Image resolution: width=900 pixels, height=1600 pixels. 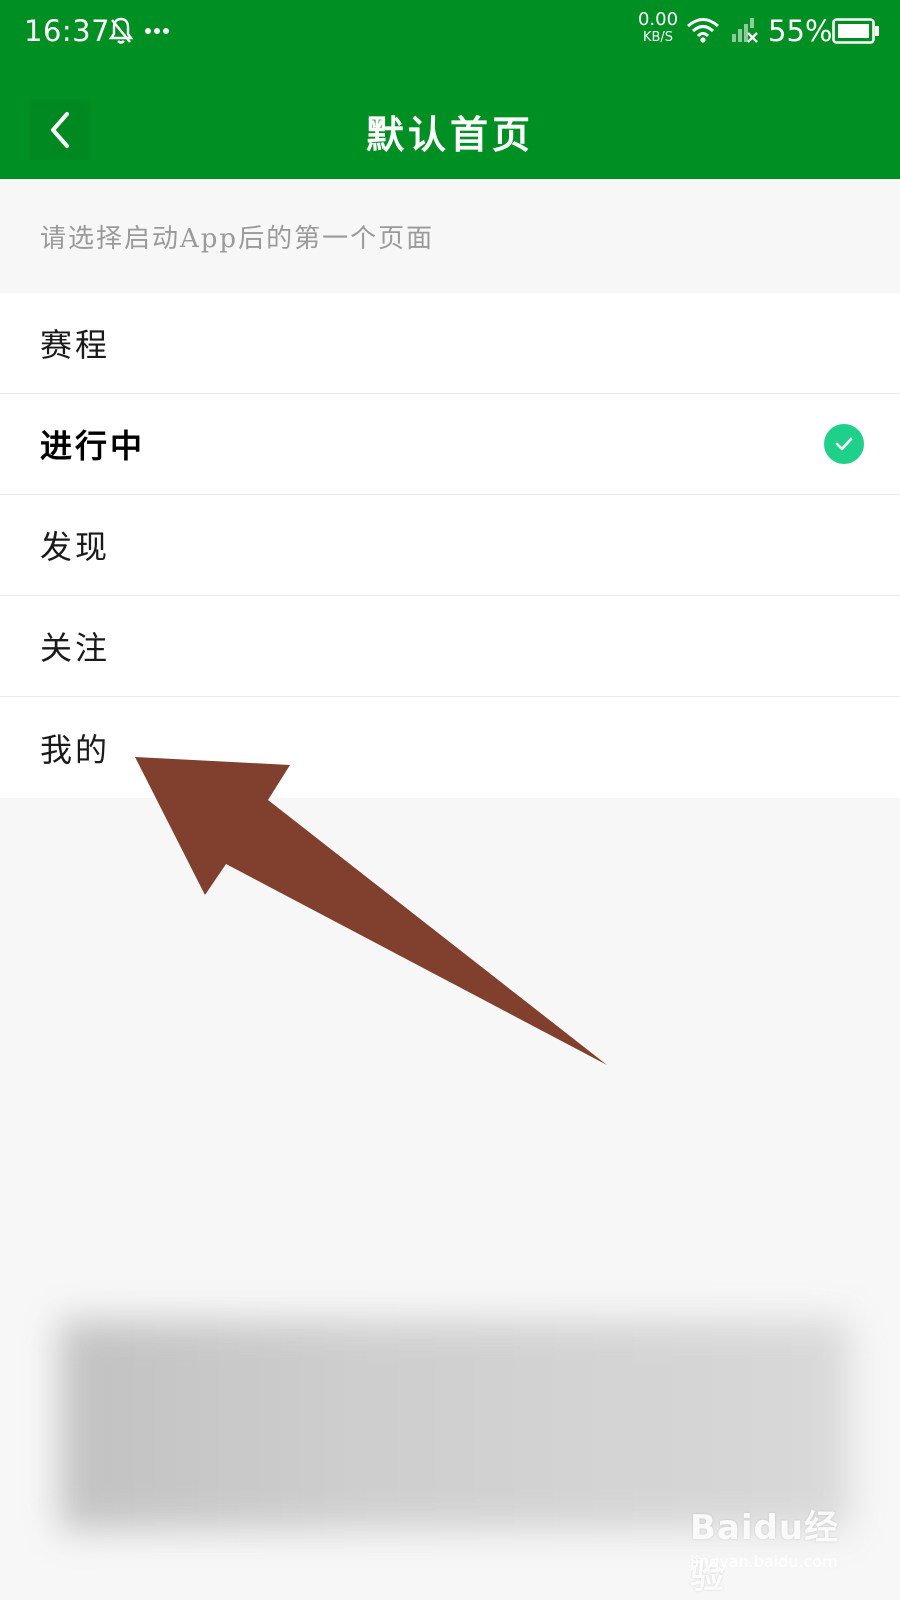 What do you see at coordinates (449, 134) in the screenshot?
I see `page-title: 默认首页` at bounding box center [449, 134].